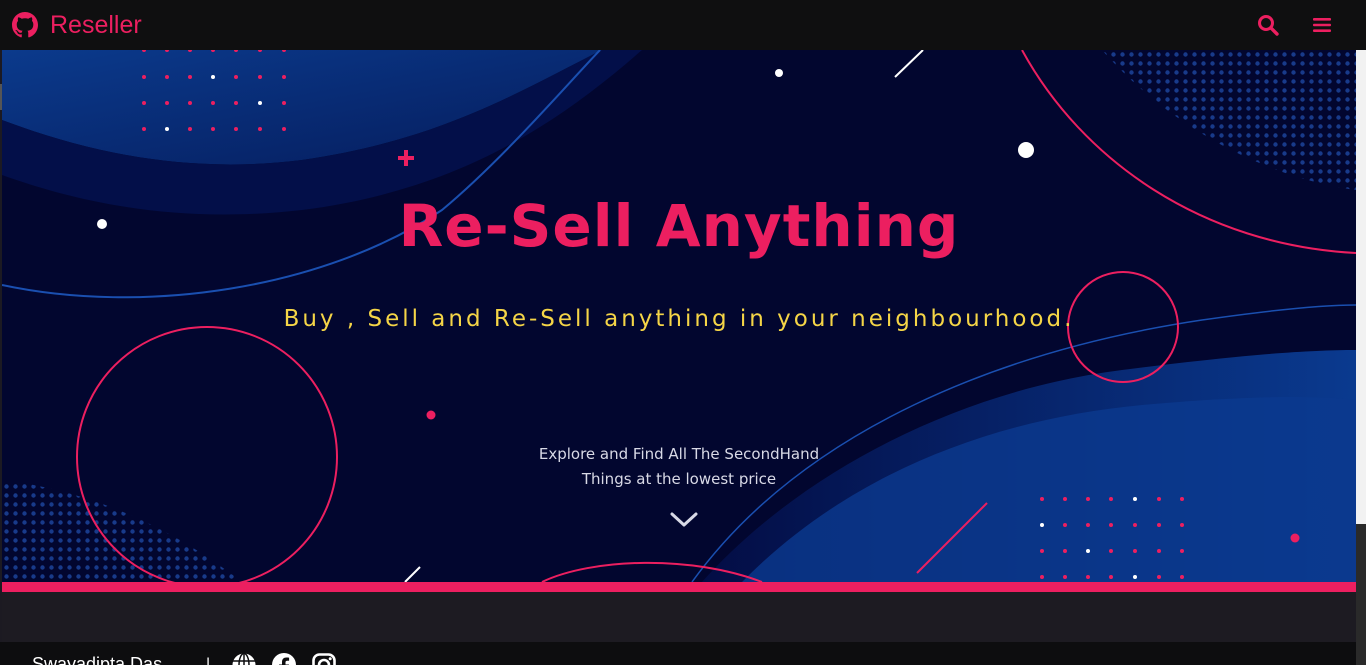 Image resolution: width=1366 pixels, height=665 pixels. Describe the element at coordinates (679, 617) in the screenshot. I see `content-area` at that location.